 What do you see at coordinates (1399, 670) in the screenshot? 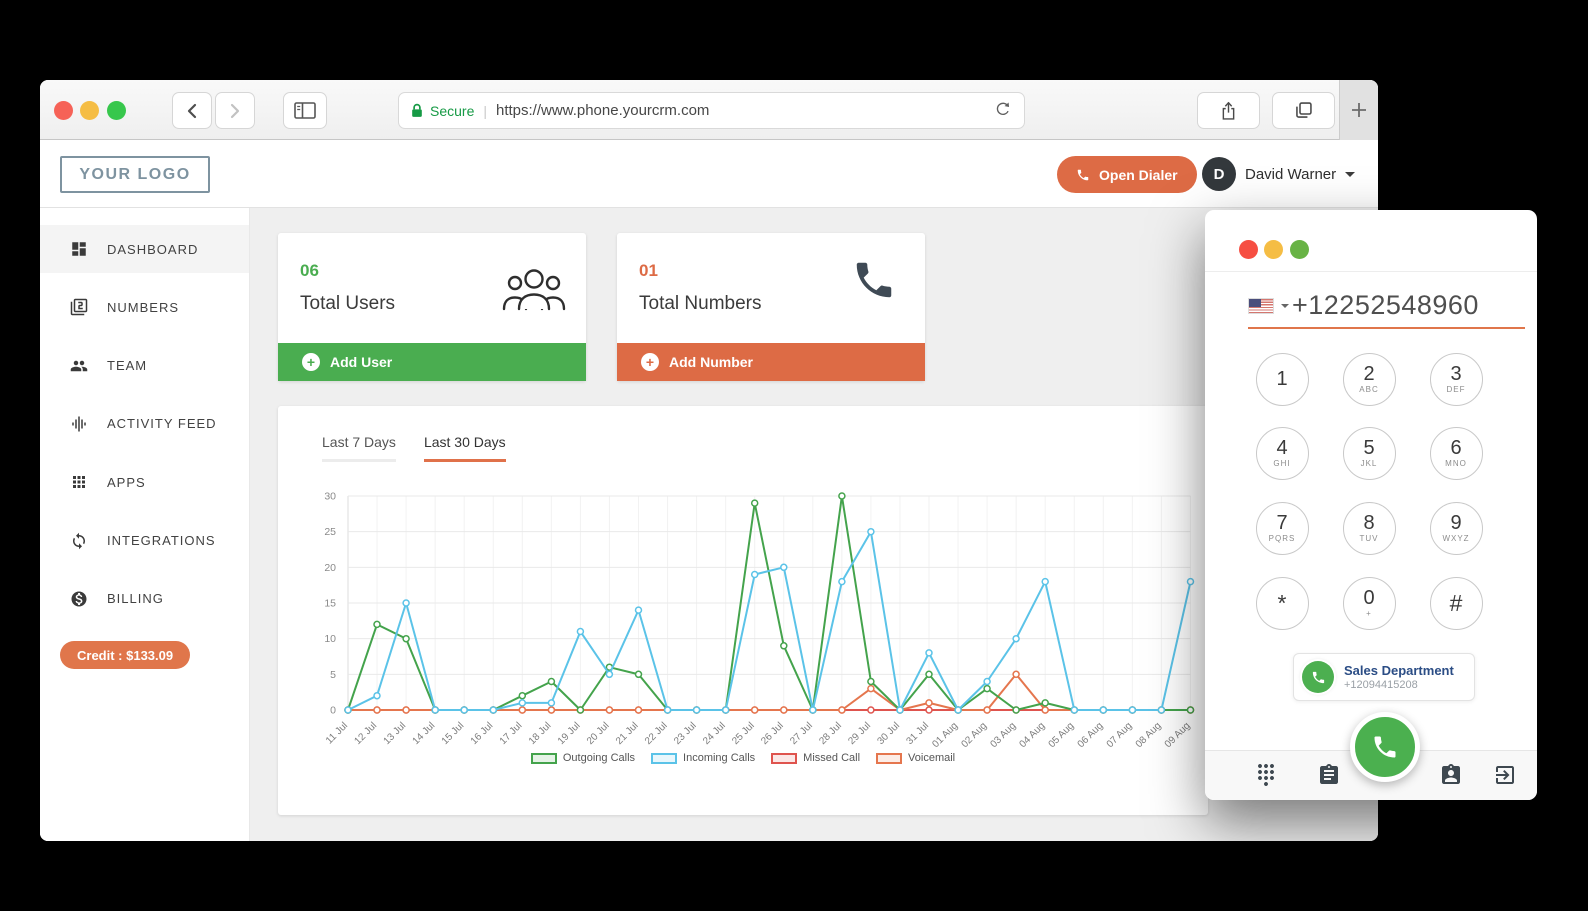
I see `contact-name: Sales Department` at bounding box center [1399, 670].